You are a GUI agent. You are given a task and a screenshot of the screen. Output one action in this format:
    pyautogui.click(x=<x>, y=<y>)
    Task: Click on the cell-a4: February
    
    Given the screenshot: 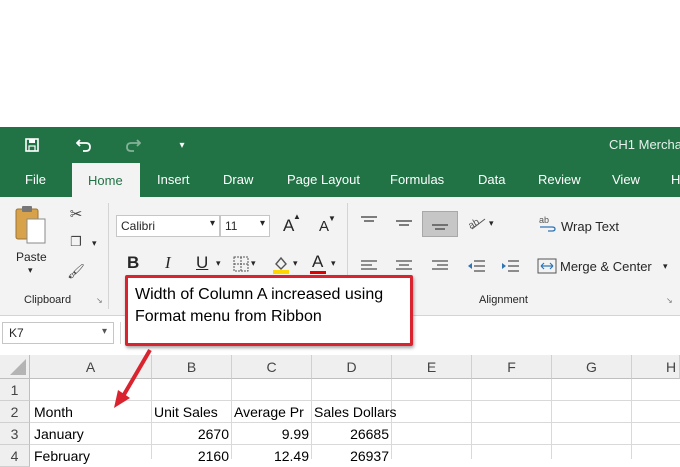 What is the action you would take?
    pyautogui.click(x=91, y=456)
    